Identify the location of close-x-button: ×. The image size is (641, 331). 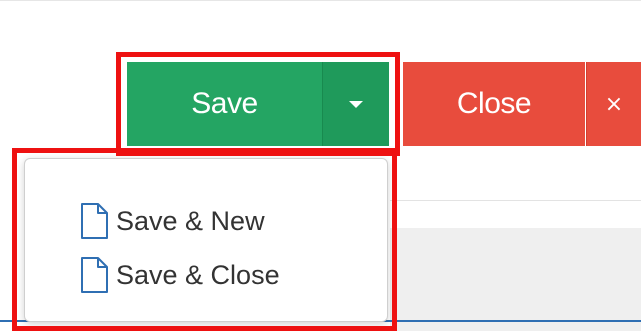
(613, 104).